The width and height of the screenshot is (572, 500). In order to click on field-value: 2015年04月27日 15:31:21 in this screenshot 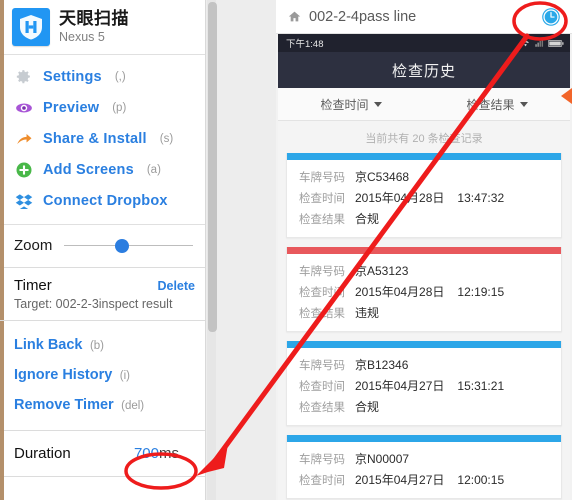, I will do `click(429, 385)`.